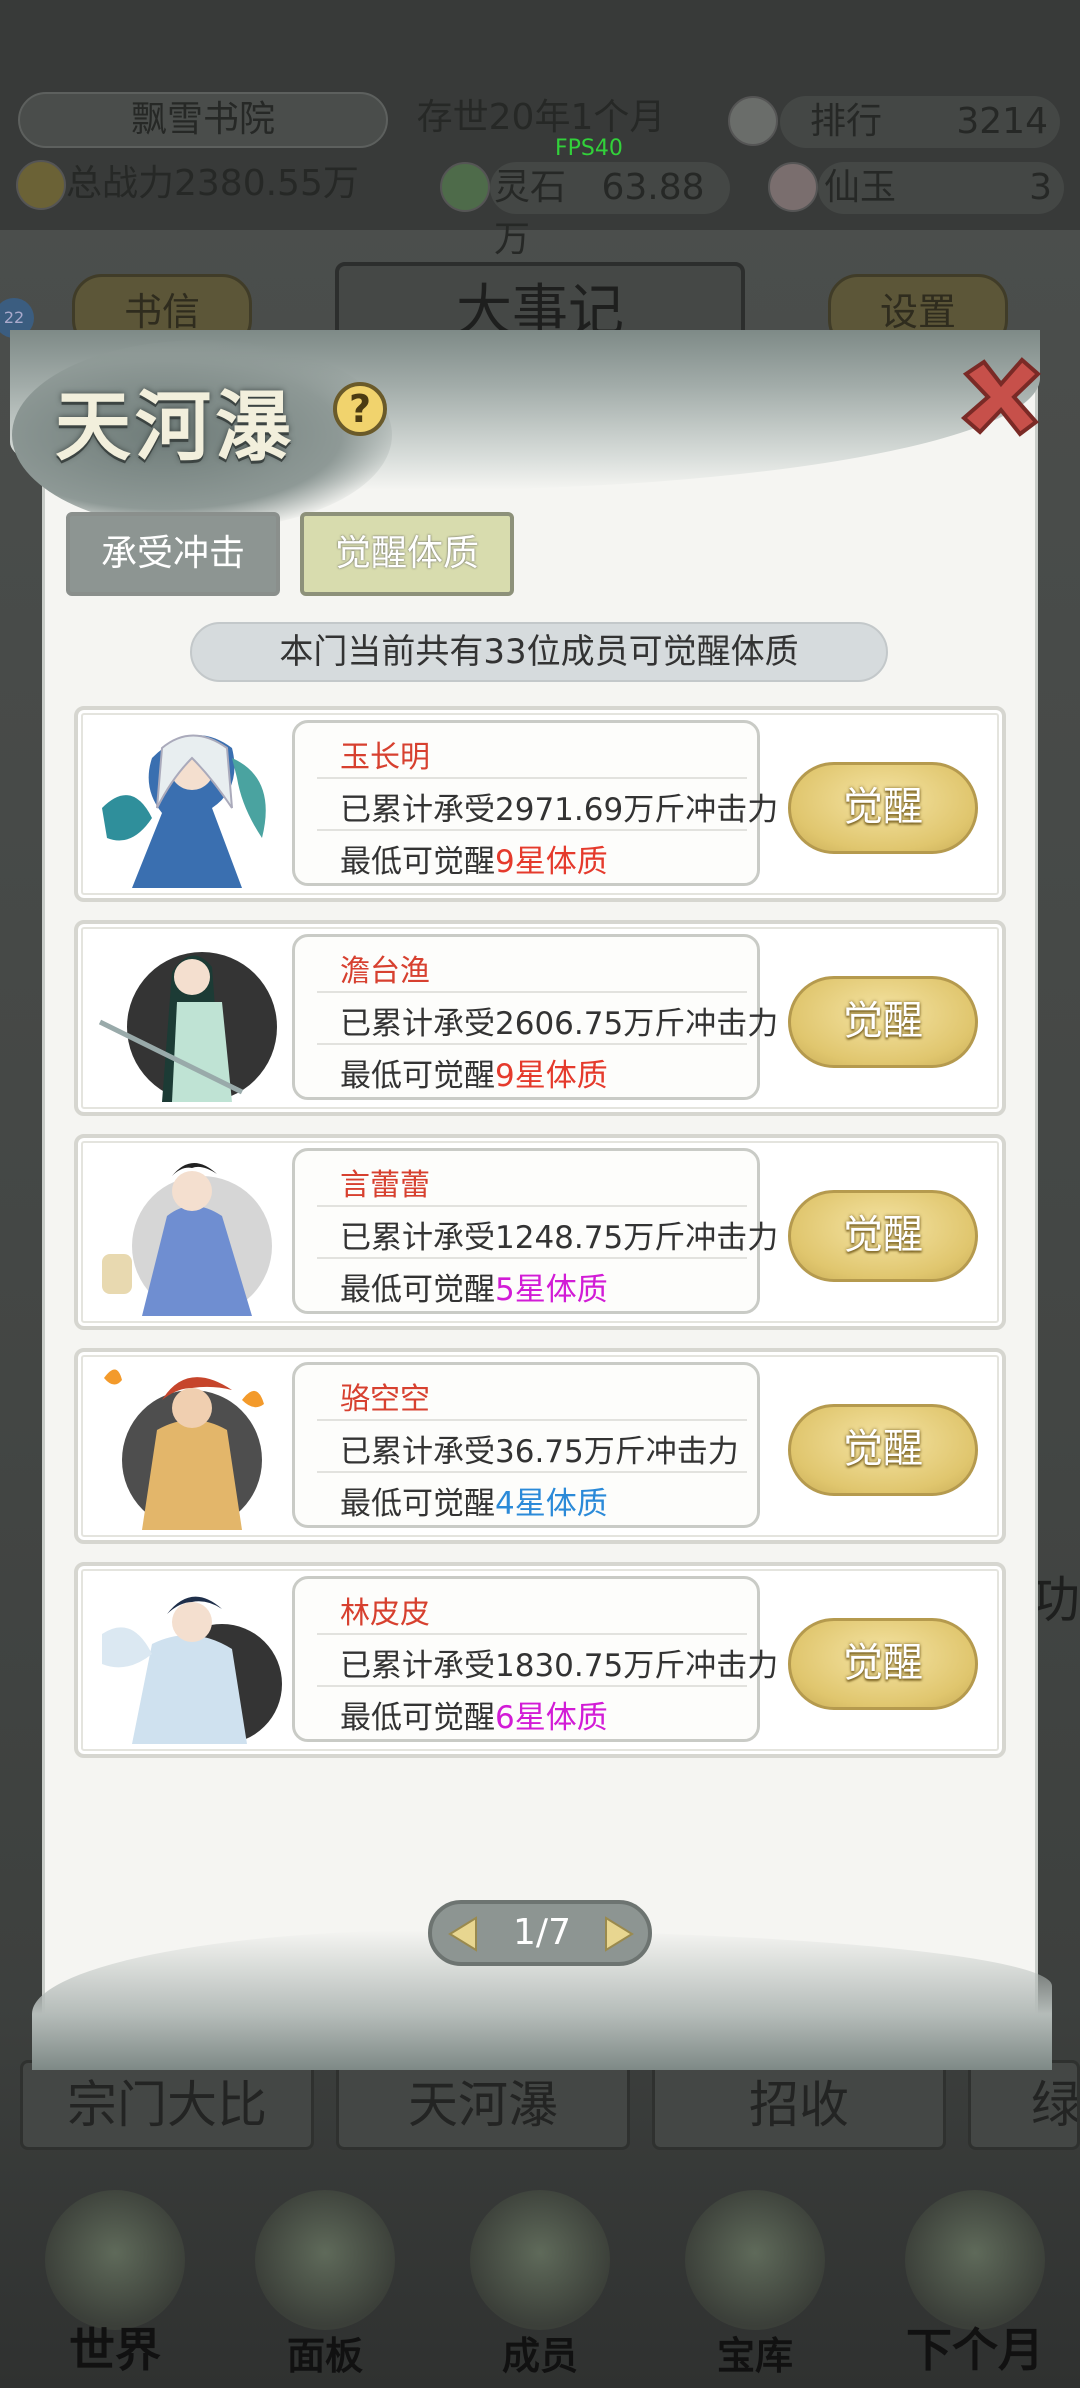  I want to click on nav-panel: 面板, so click(325, 2289).